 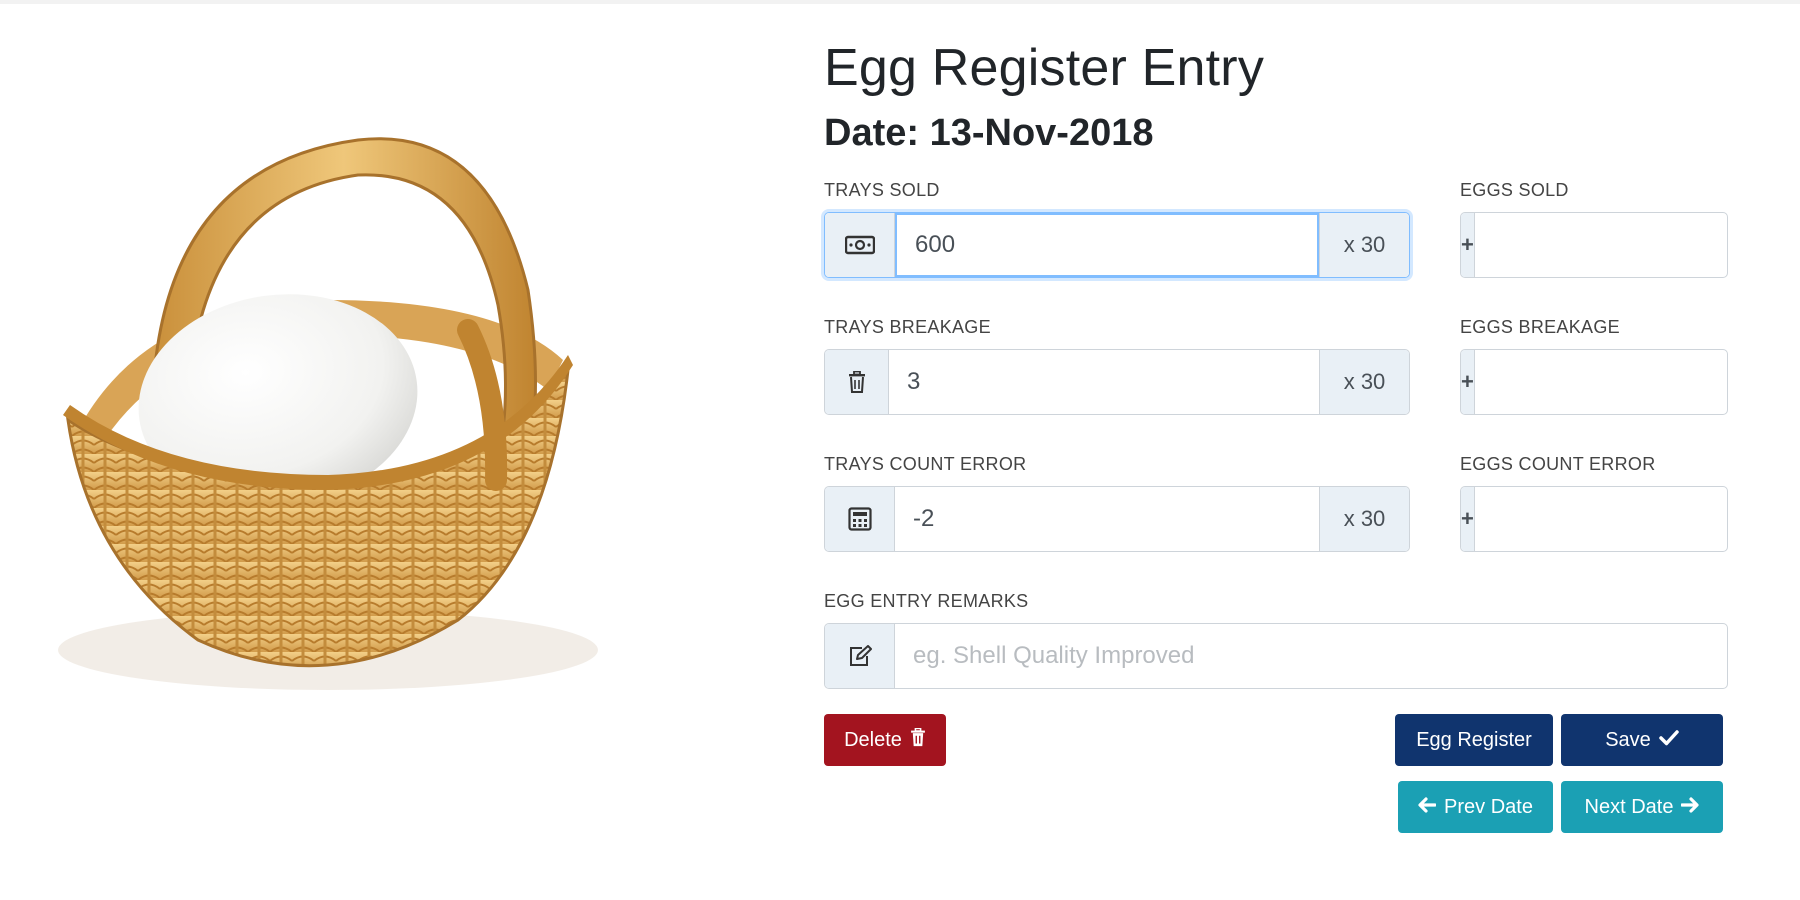 I want to click on trays-sold-multiplier: x 30, so click(x=1364, y=245).